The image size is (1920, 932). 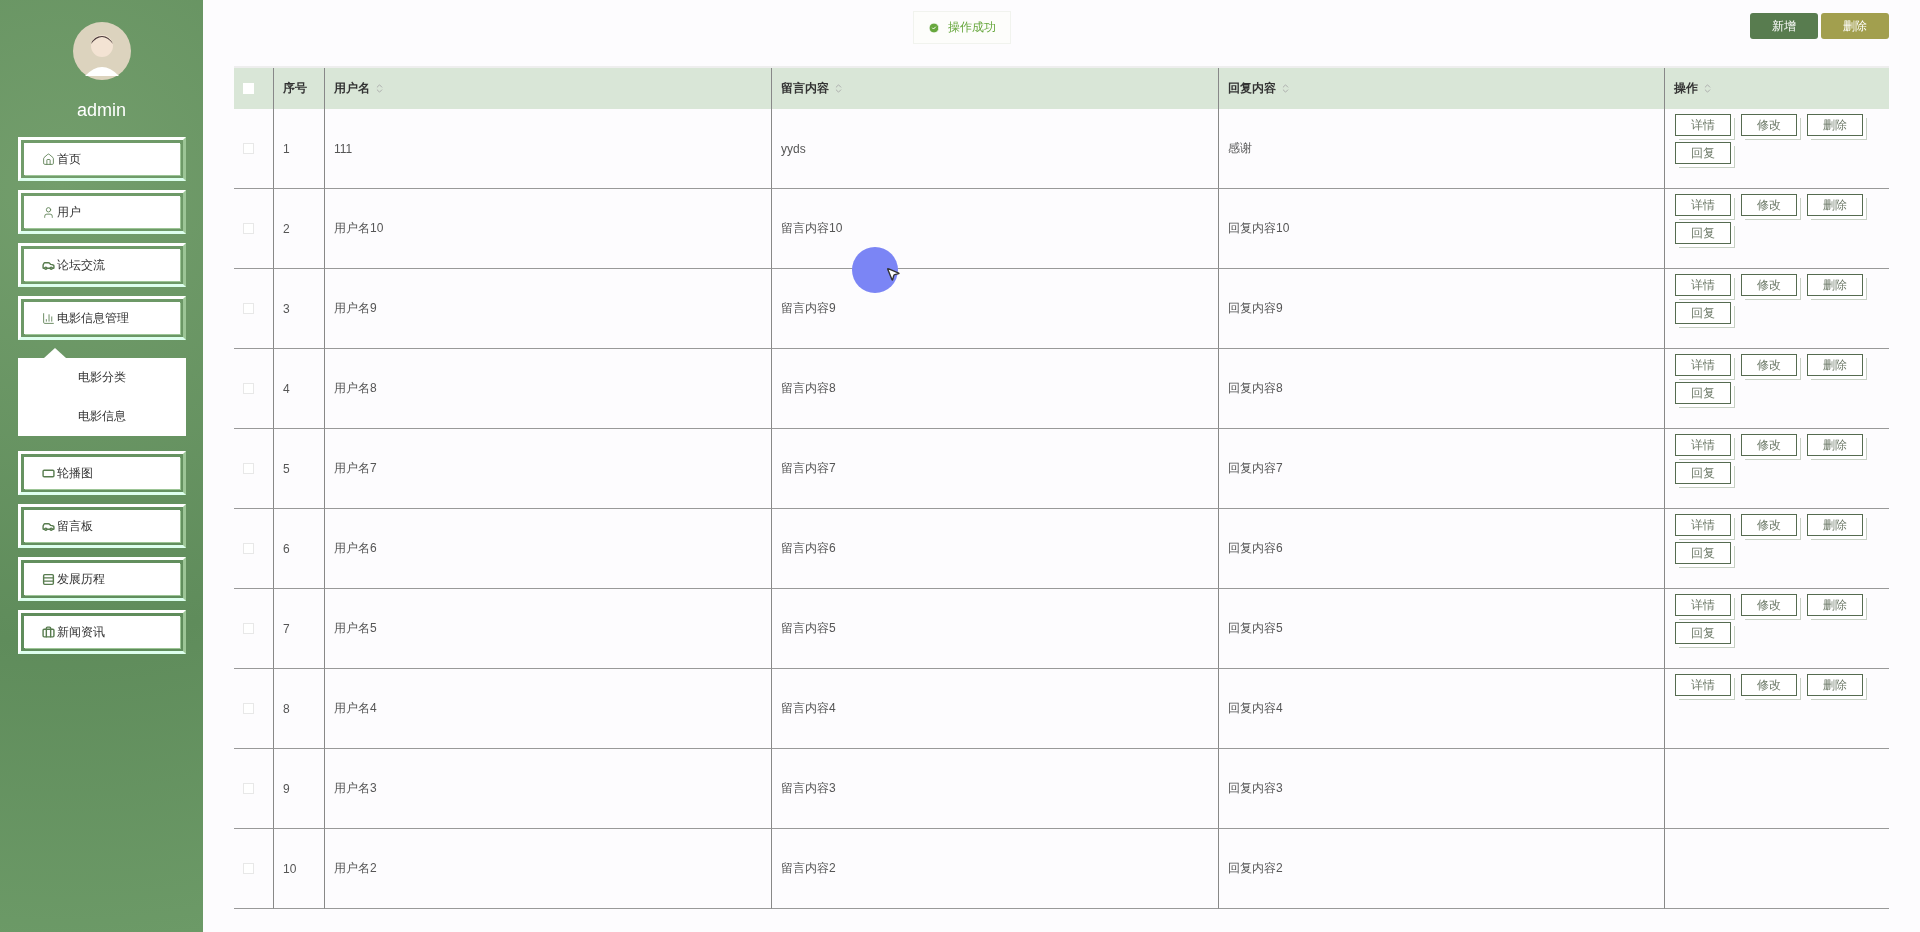 I want to click on menu-label: 留言板, so click(x=74, y=526).